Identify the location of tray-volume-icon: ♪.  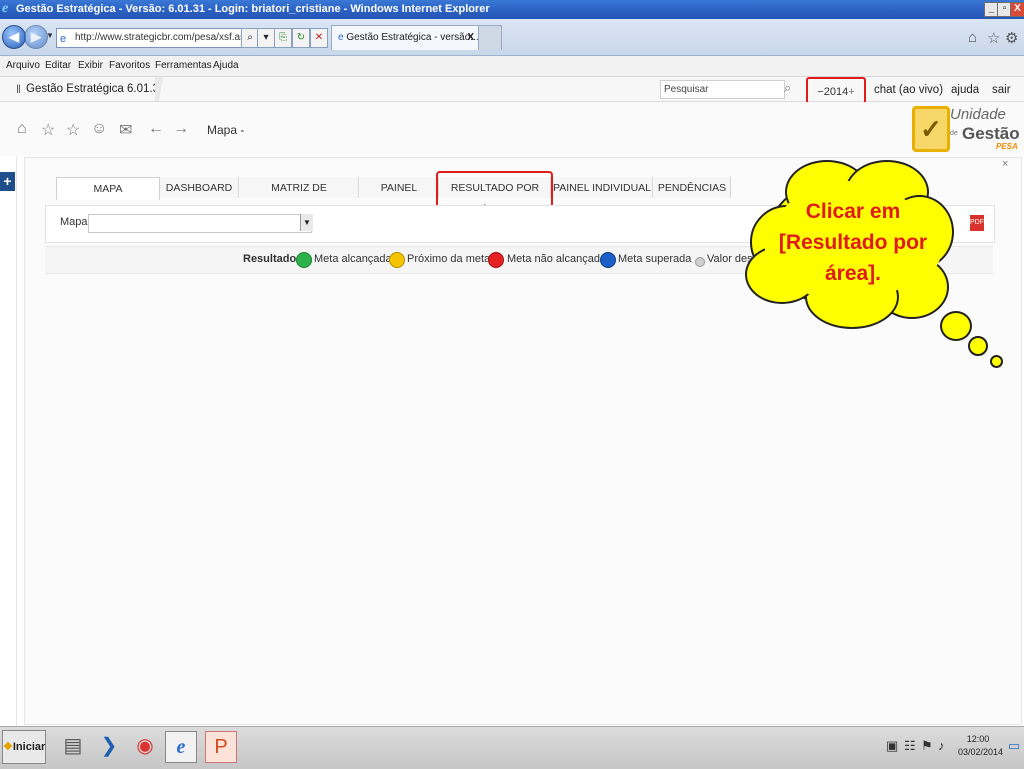
(941, 745).